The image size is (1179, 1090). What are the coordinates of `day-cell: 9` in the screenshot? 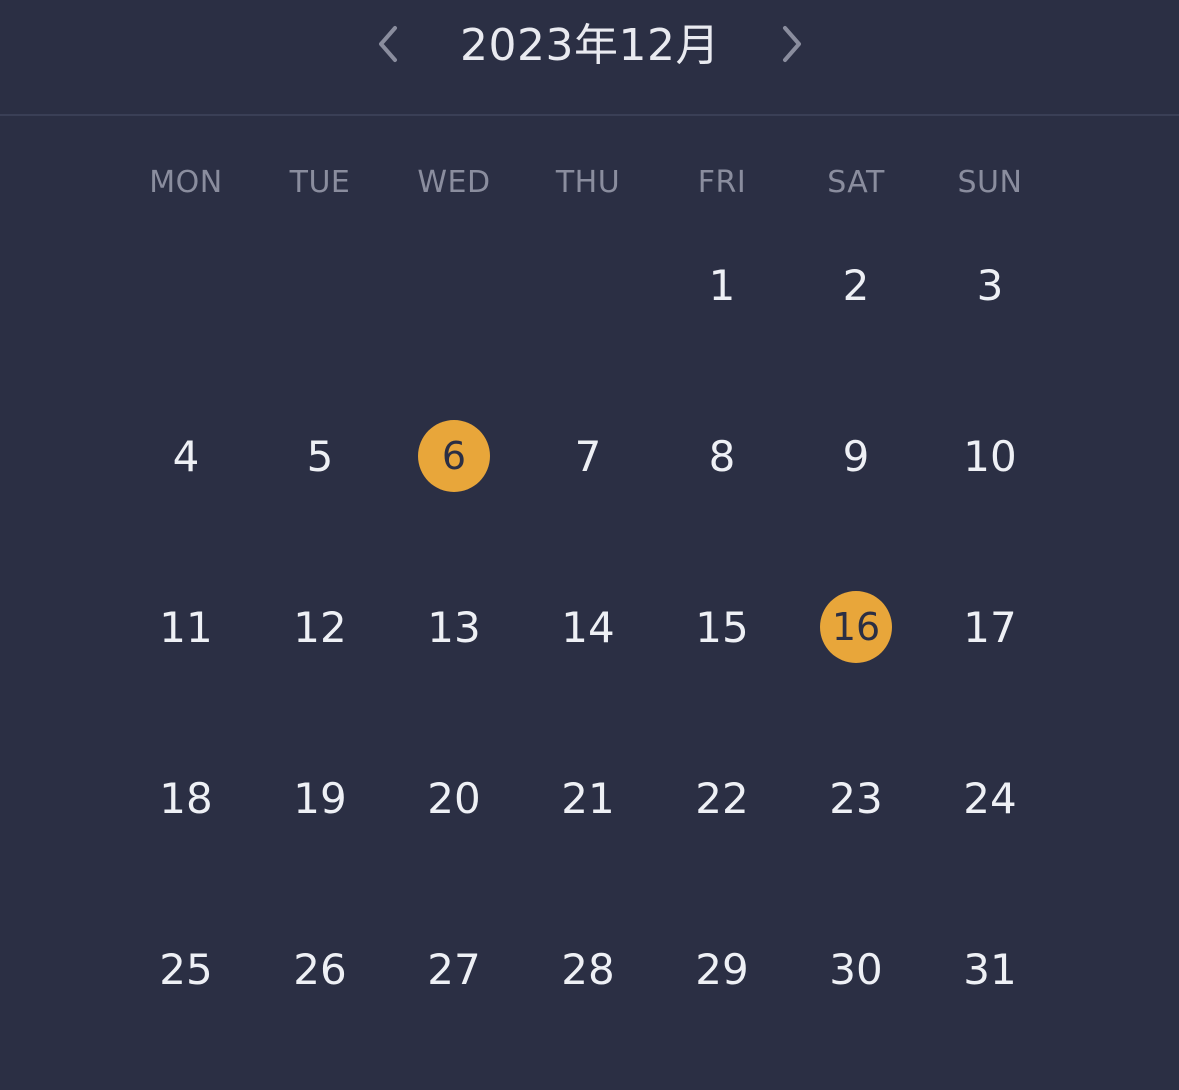 It's located at (856, 456).